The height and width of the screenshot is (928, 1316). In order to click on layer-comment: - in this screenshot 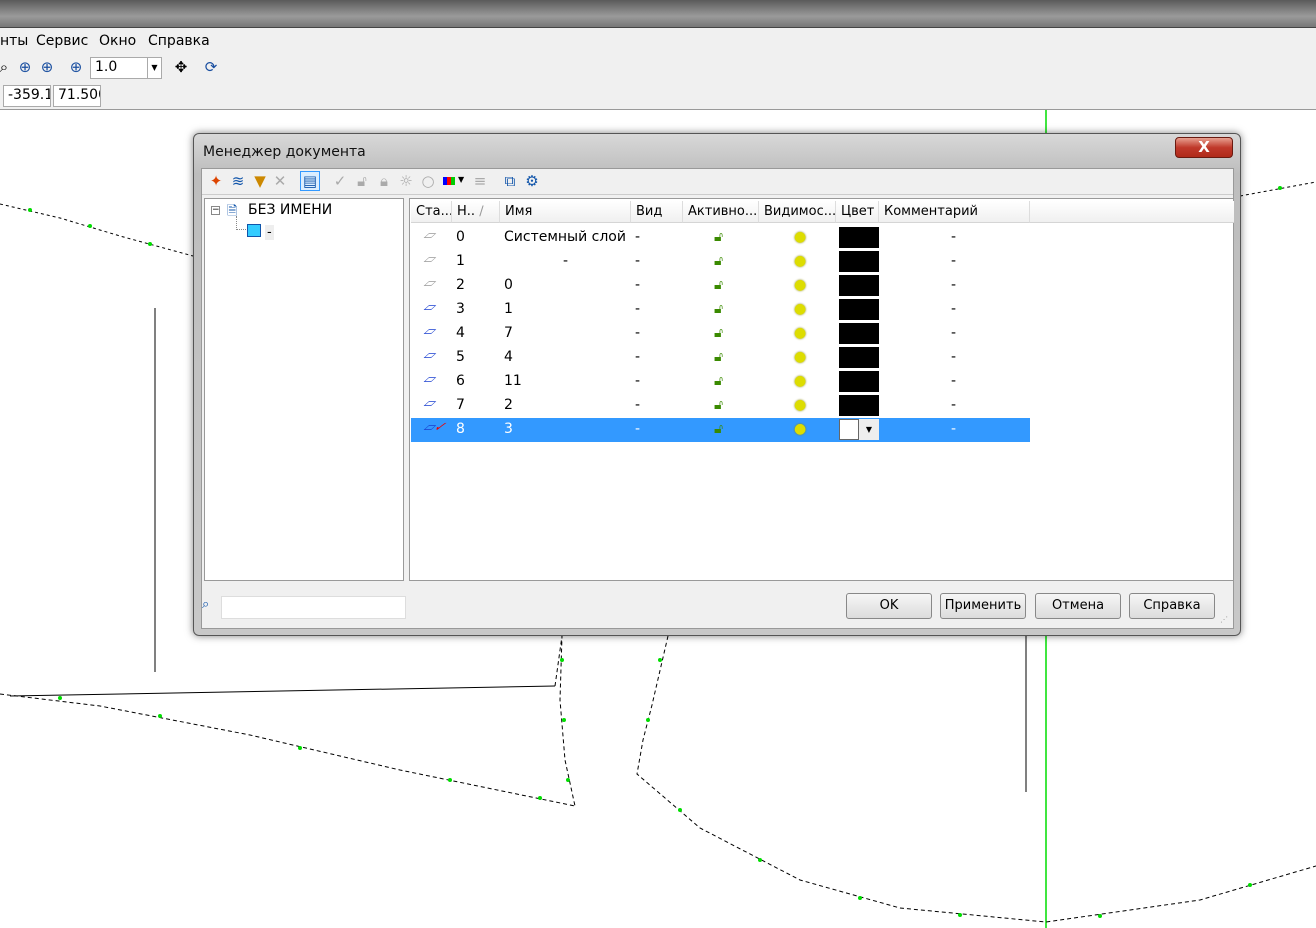, I will do `click(954, 237)`.